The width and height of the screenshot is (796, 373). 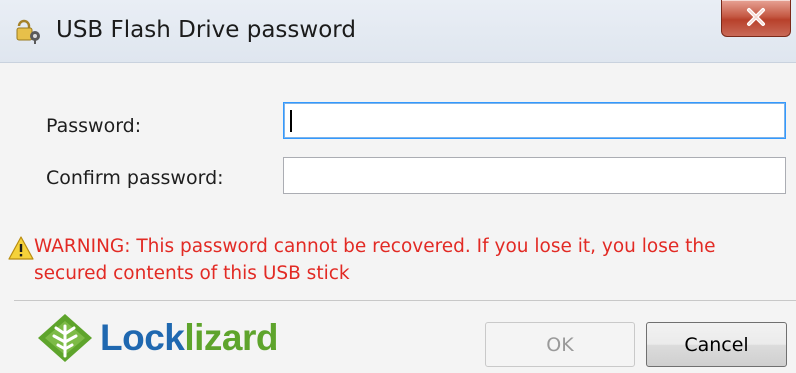 What do you see at coordinates (65, 338) in the screenshot?
I see `locklizard-logo-icon` at bounding box center [65, 338].